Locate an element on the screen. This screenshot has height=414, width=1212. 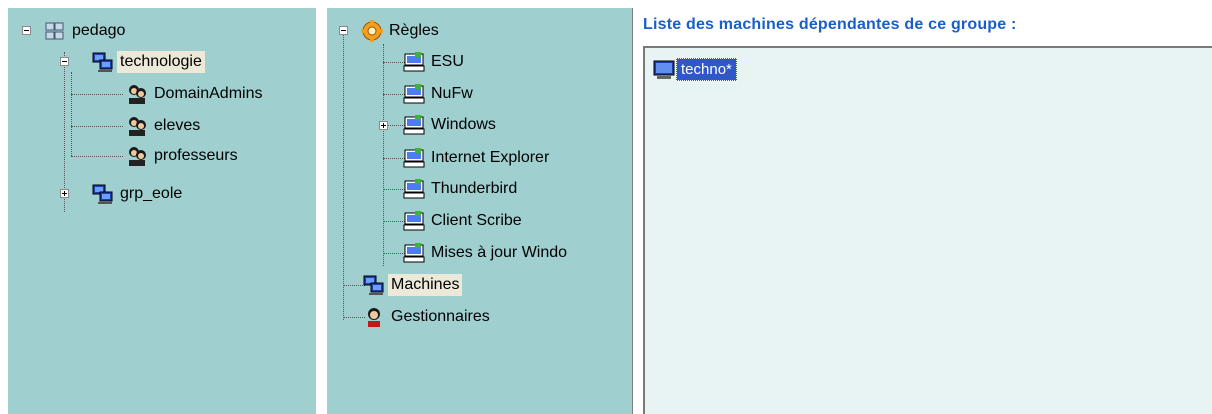
tree-item-label: professeurs is located at coordinates (196, 155).